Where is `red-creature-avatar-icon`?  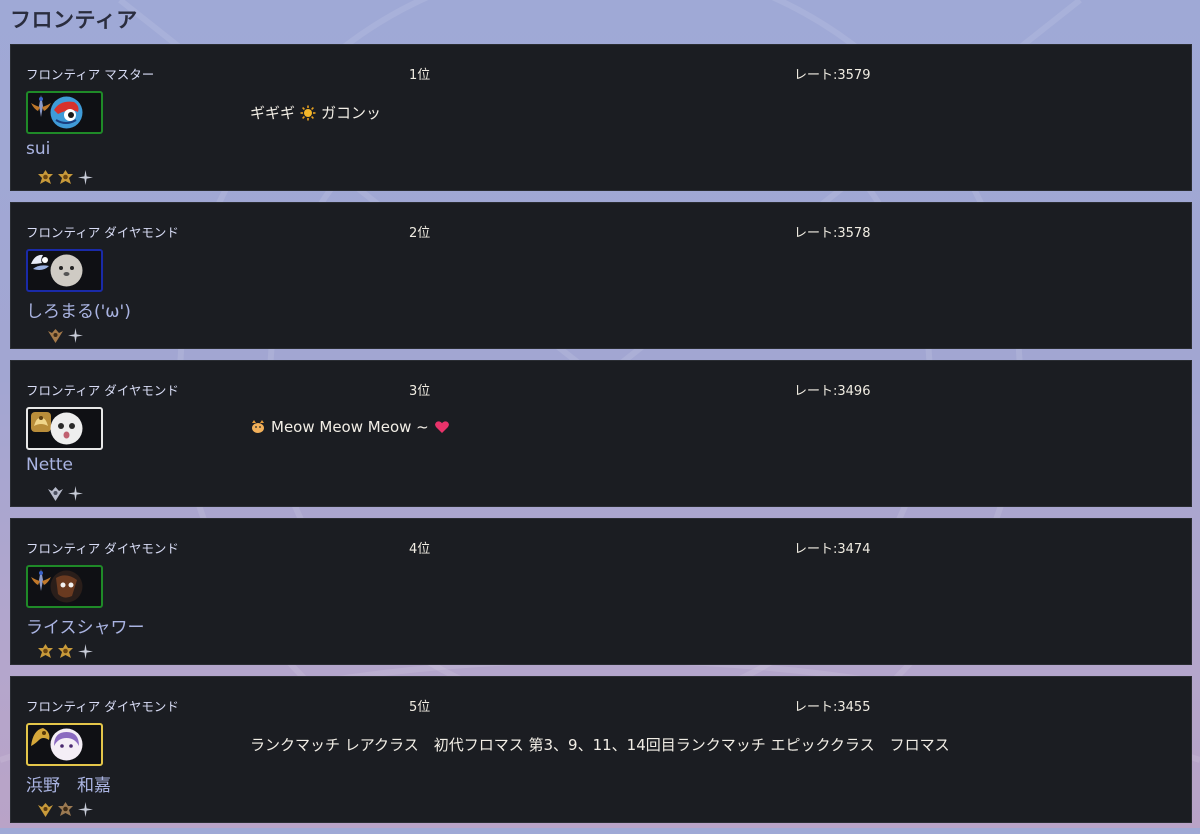 red-creature-avatar-icon is located at coordinates (66, 112).